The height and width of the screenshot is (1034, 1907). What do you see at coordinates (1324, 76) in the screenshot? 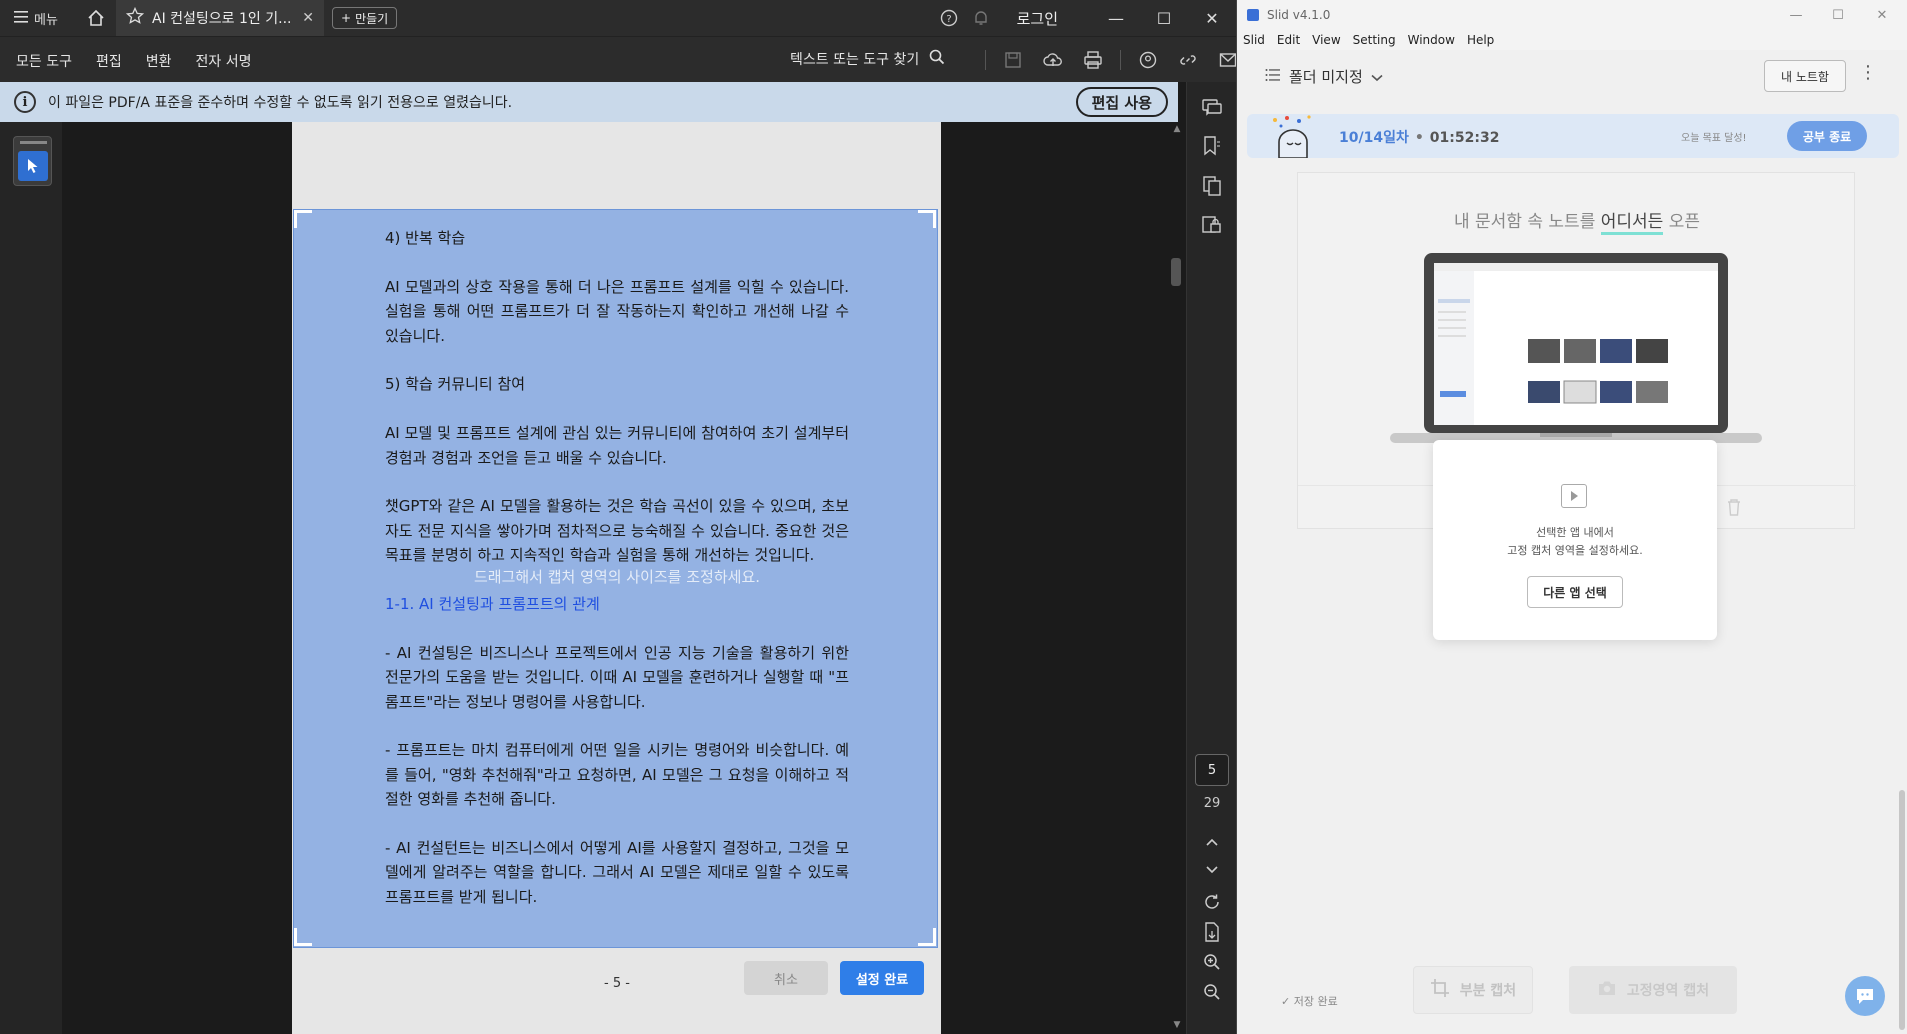
I see `folder-selector: 폴더 미지정` at bounding box center [1324, 76].